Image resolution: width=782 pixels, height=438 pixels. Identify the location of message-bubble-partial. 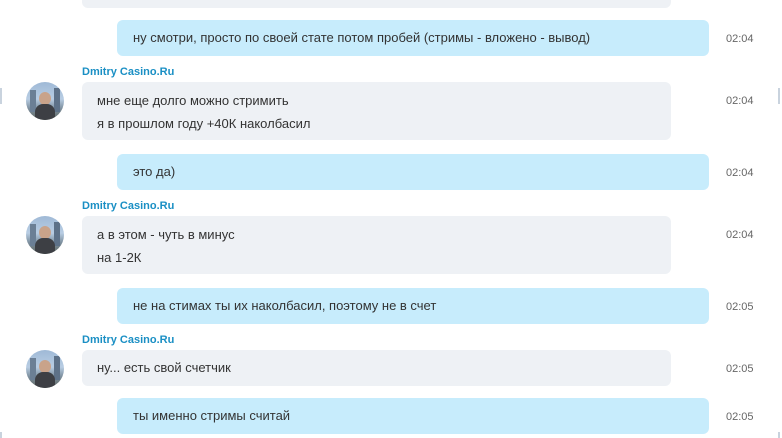
(376, 4).